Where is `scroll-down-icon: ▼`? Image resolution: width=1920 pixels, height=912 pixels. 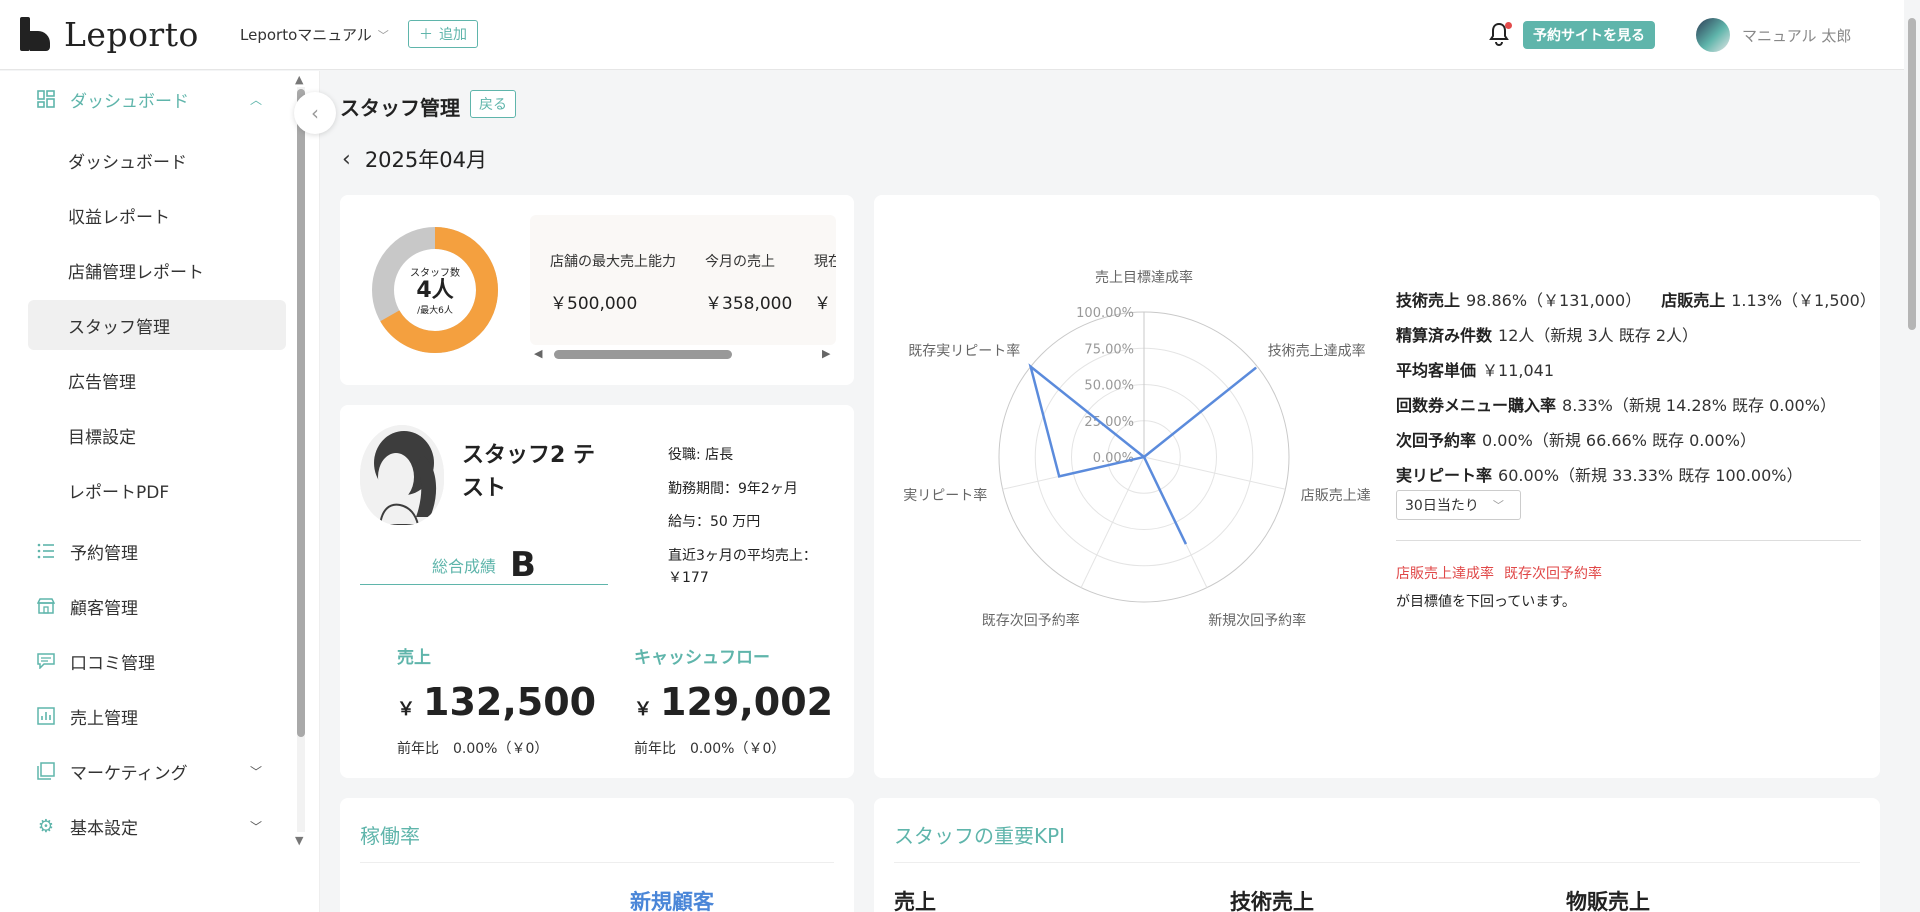
scroll-down-icon: ▼ is located at coordinates (299, 840).